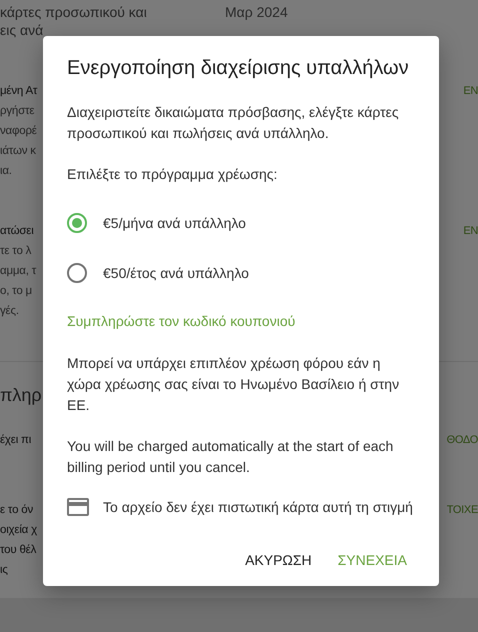 The width and height of the screenshot is (478, 632). I want to click on plan-prompt: Επιλέξτε το πρόγραμμα χρέωσης:, so click(172, 174).